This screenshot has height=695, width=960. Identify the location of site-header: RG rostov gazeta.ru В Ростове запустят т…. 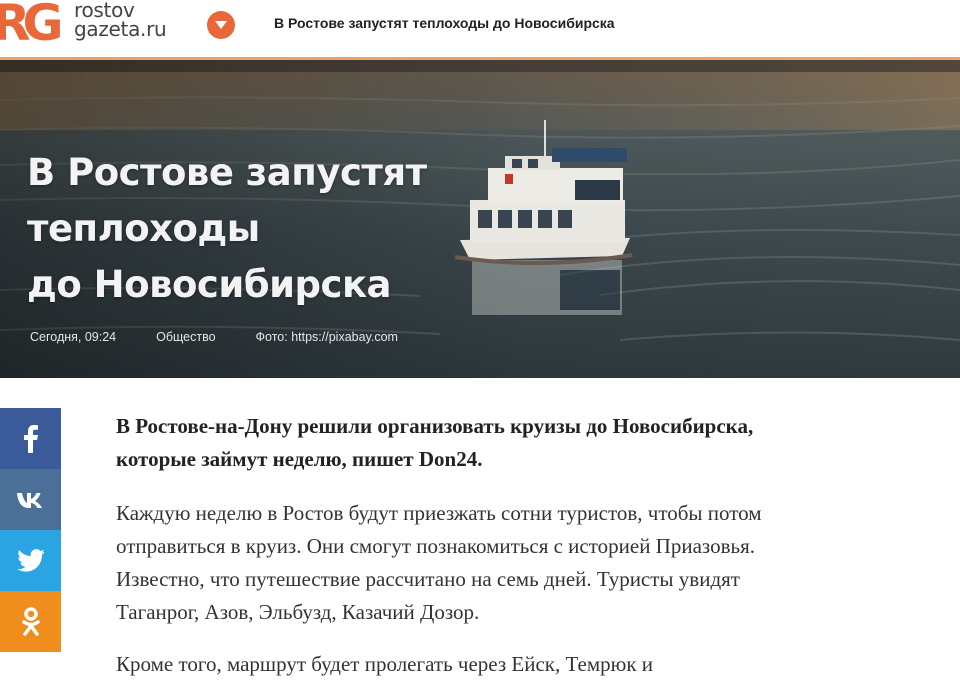
(480, 30).